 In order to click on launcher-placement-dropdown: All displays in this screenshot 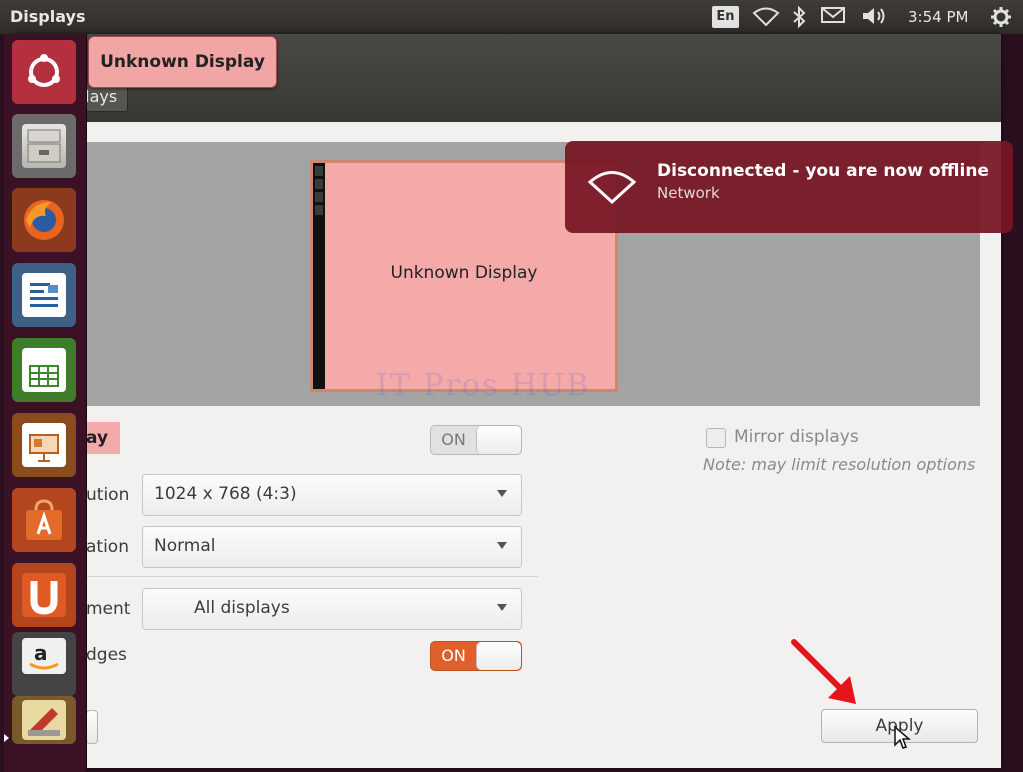, I will do `click(332, 609)`.